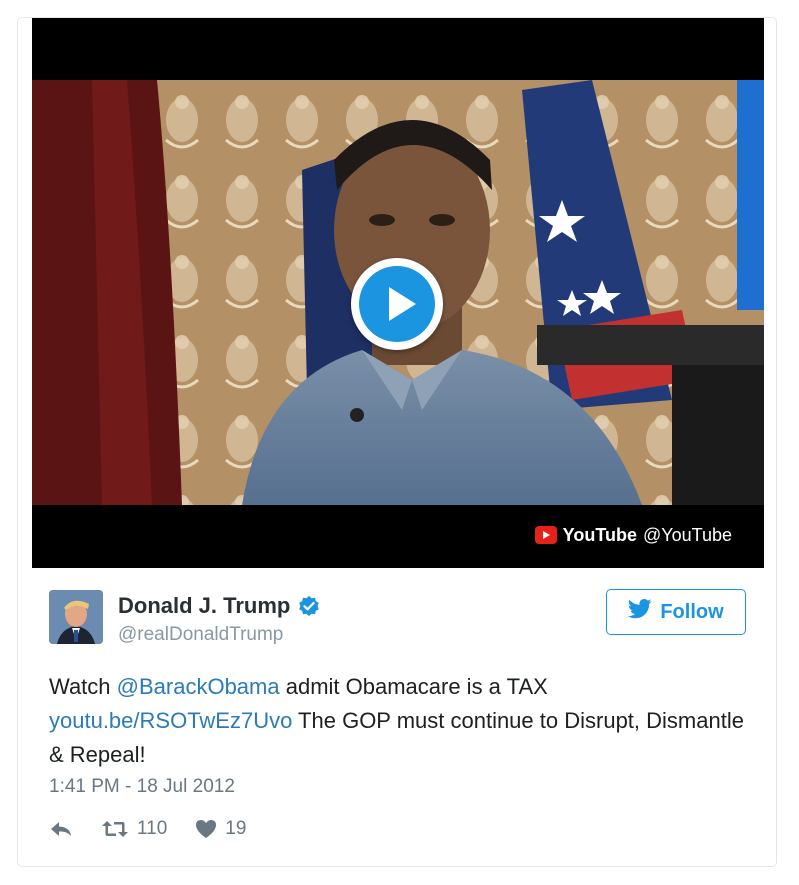 The width and height of the screenshot is (799, 885). What do you see at coordinates (200, 635) in the screenshot?
I see `author-handle: @realDonaldTrump` at bounding box center [200, 635].